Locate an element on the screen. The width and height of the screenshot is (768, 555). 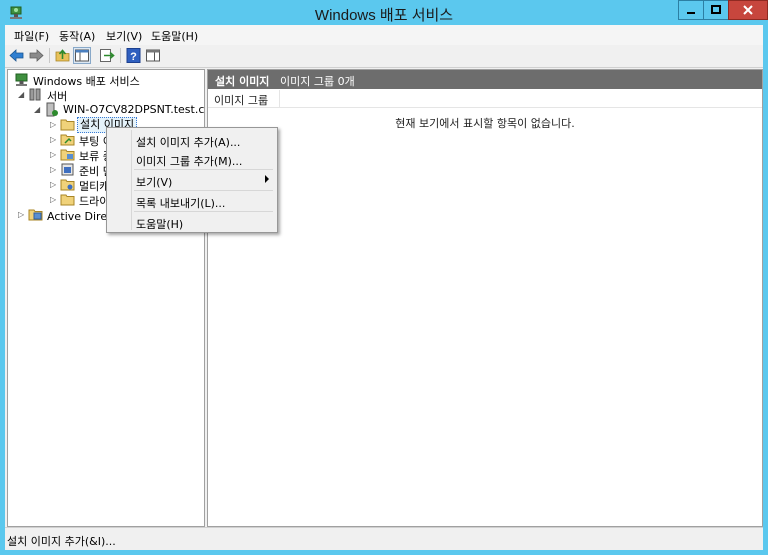
column-header-row: 이미지 그룹 is located at coordinates (485, 99).